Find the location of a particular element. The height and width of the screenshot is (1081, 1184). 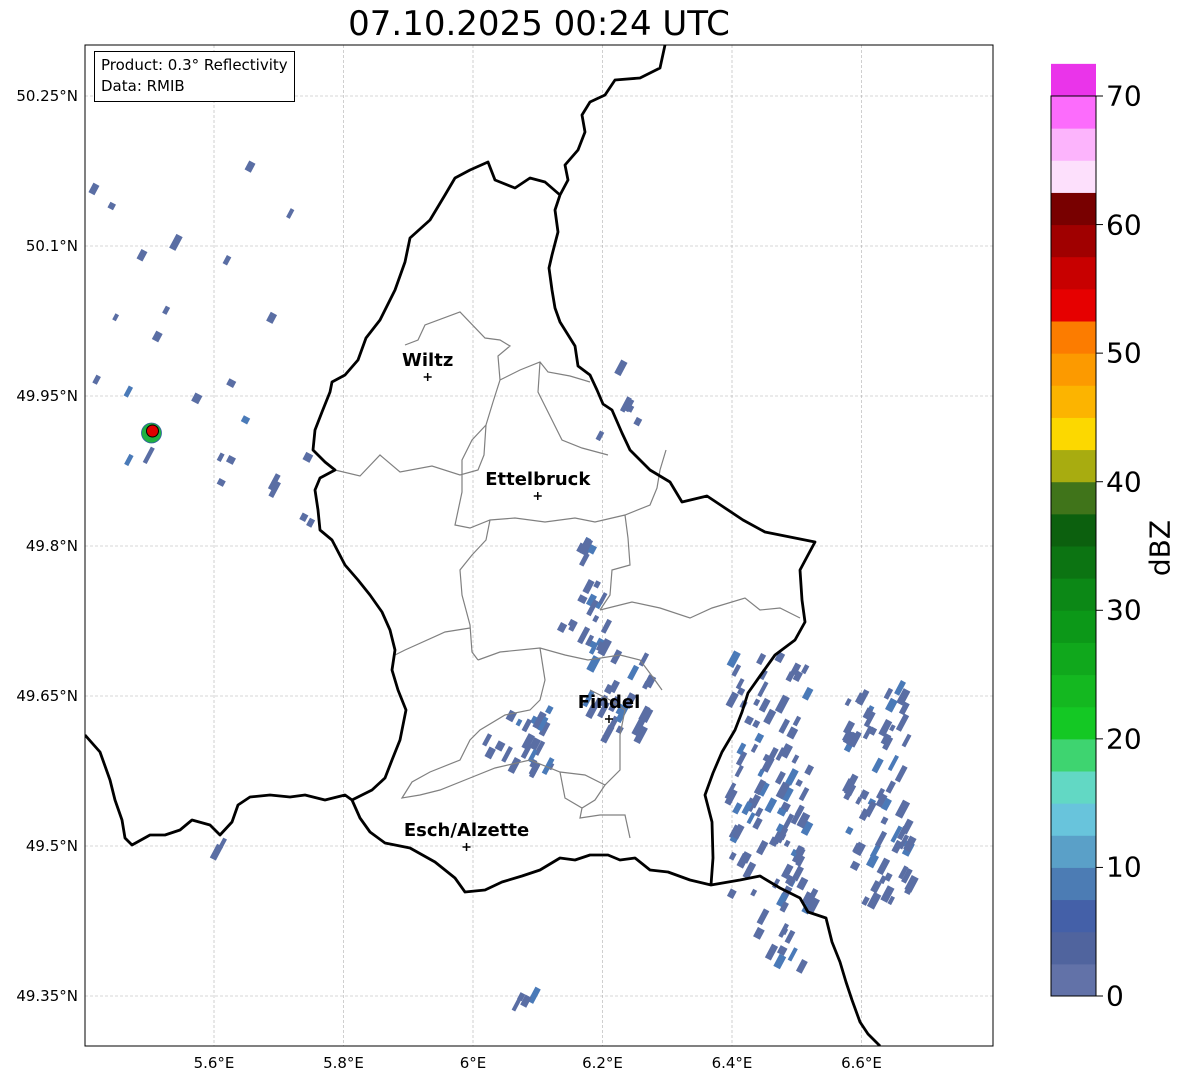

lat-tick-label: 49.5°N is located at coordinates (51, 846).